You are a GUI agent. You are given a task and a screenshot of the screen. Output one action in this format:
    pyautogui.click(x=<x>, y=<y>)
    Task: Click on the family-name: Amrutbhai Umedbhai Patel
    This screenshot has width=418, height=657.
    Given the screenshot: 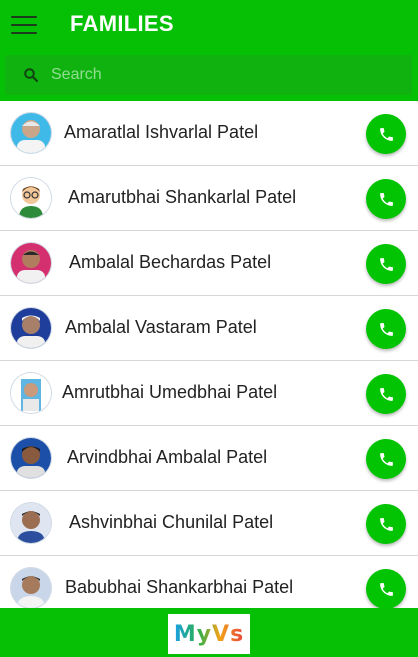 What is the action you would take?
    pyautogui.click(x=170, y=392)
    